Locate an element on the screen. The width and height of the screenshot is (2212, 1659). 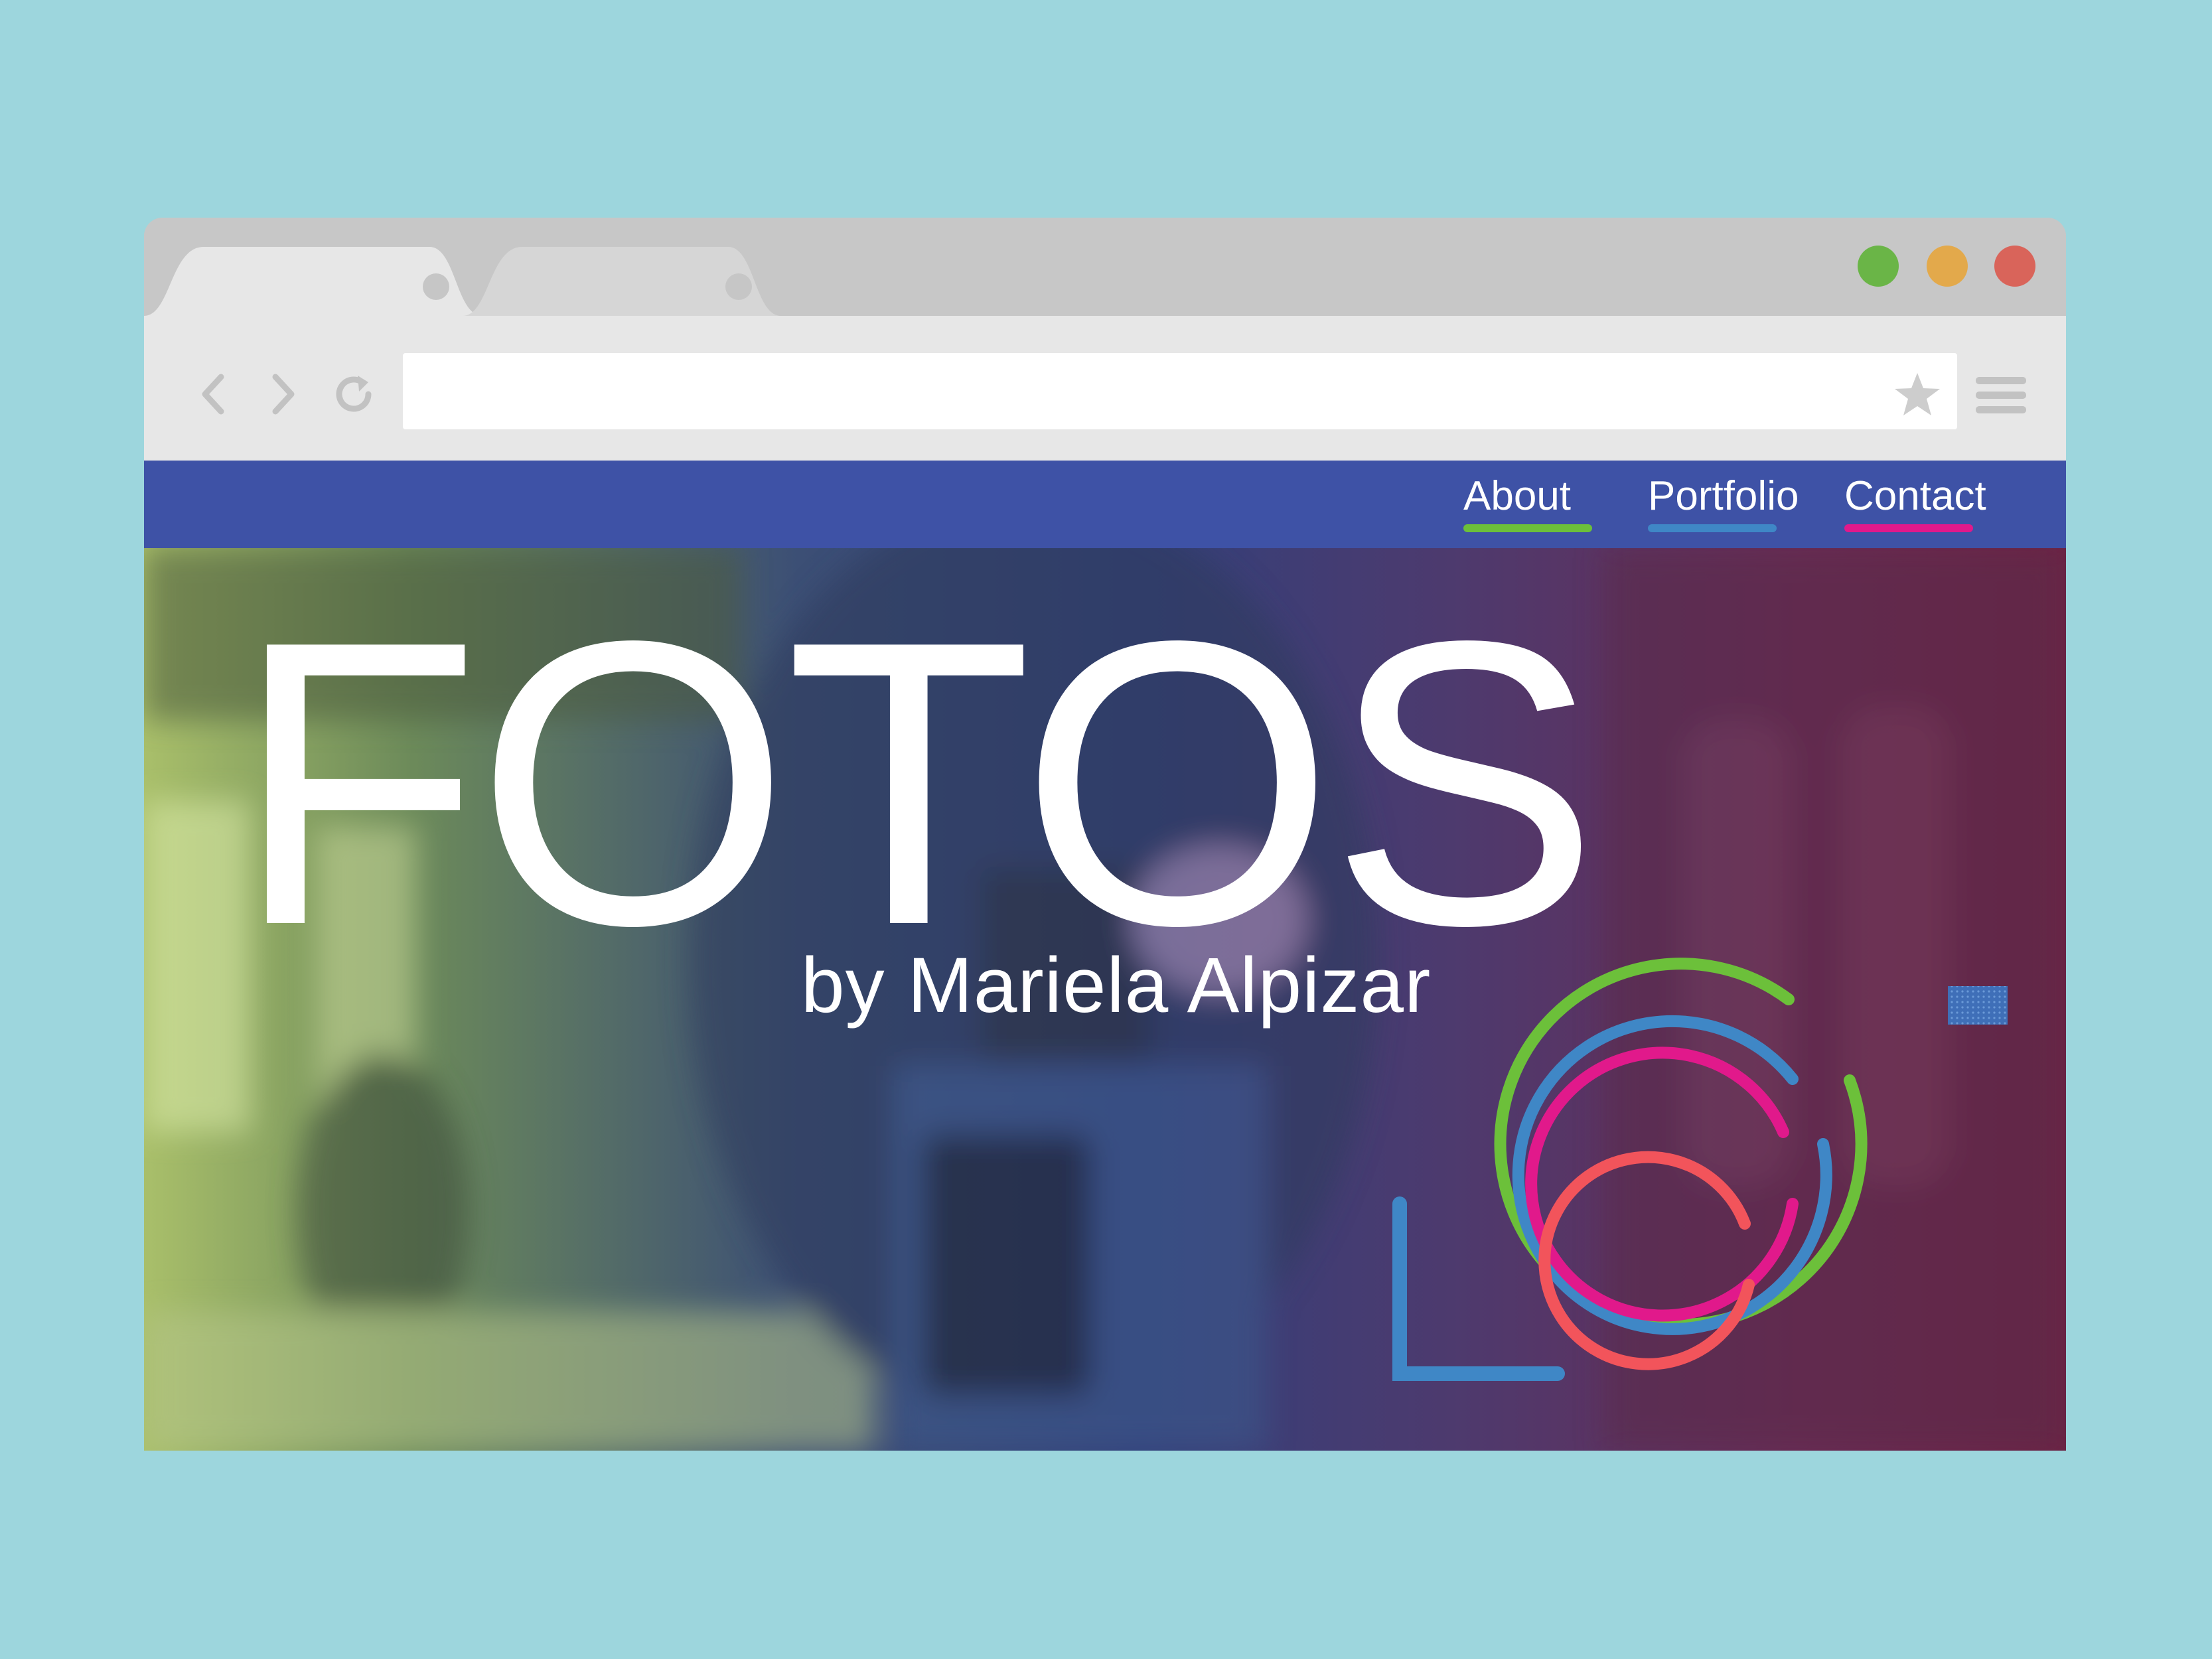
logo-arc-blue is located at coordinates (1672, 1175).